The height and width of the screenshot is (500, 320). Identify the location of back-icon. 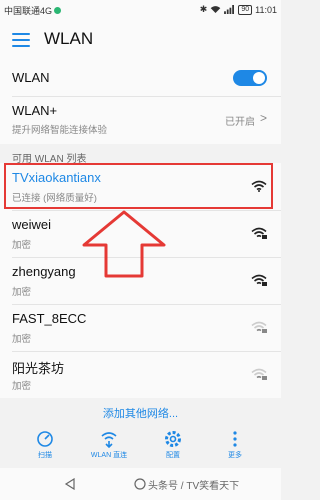
(70, 484).